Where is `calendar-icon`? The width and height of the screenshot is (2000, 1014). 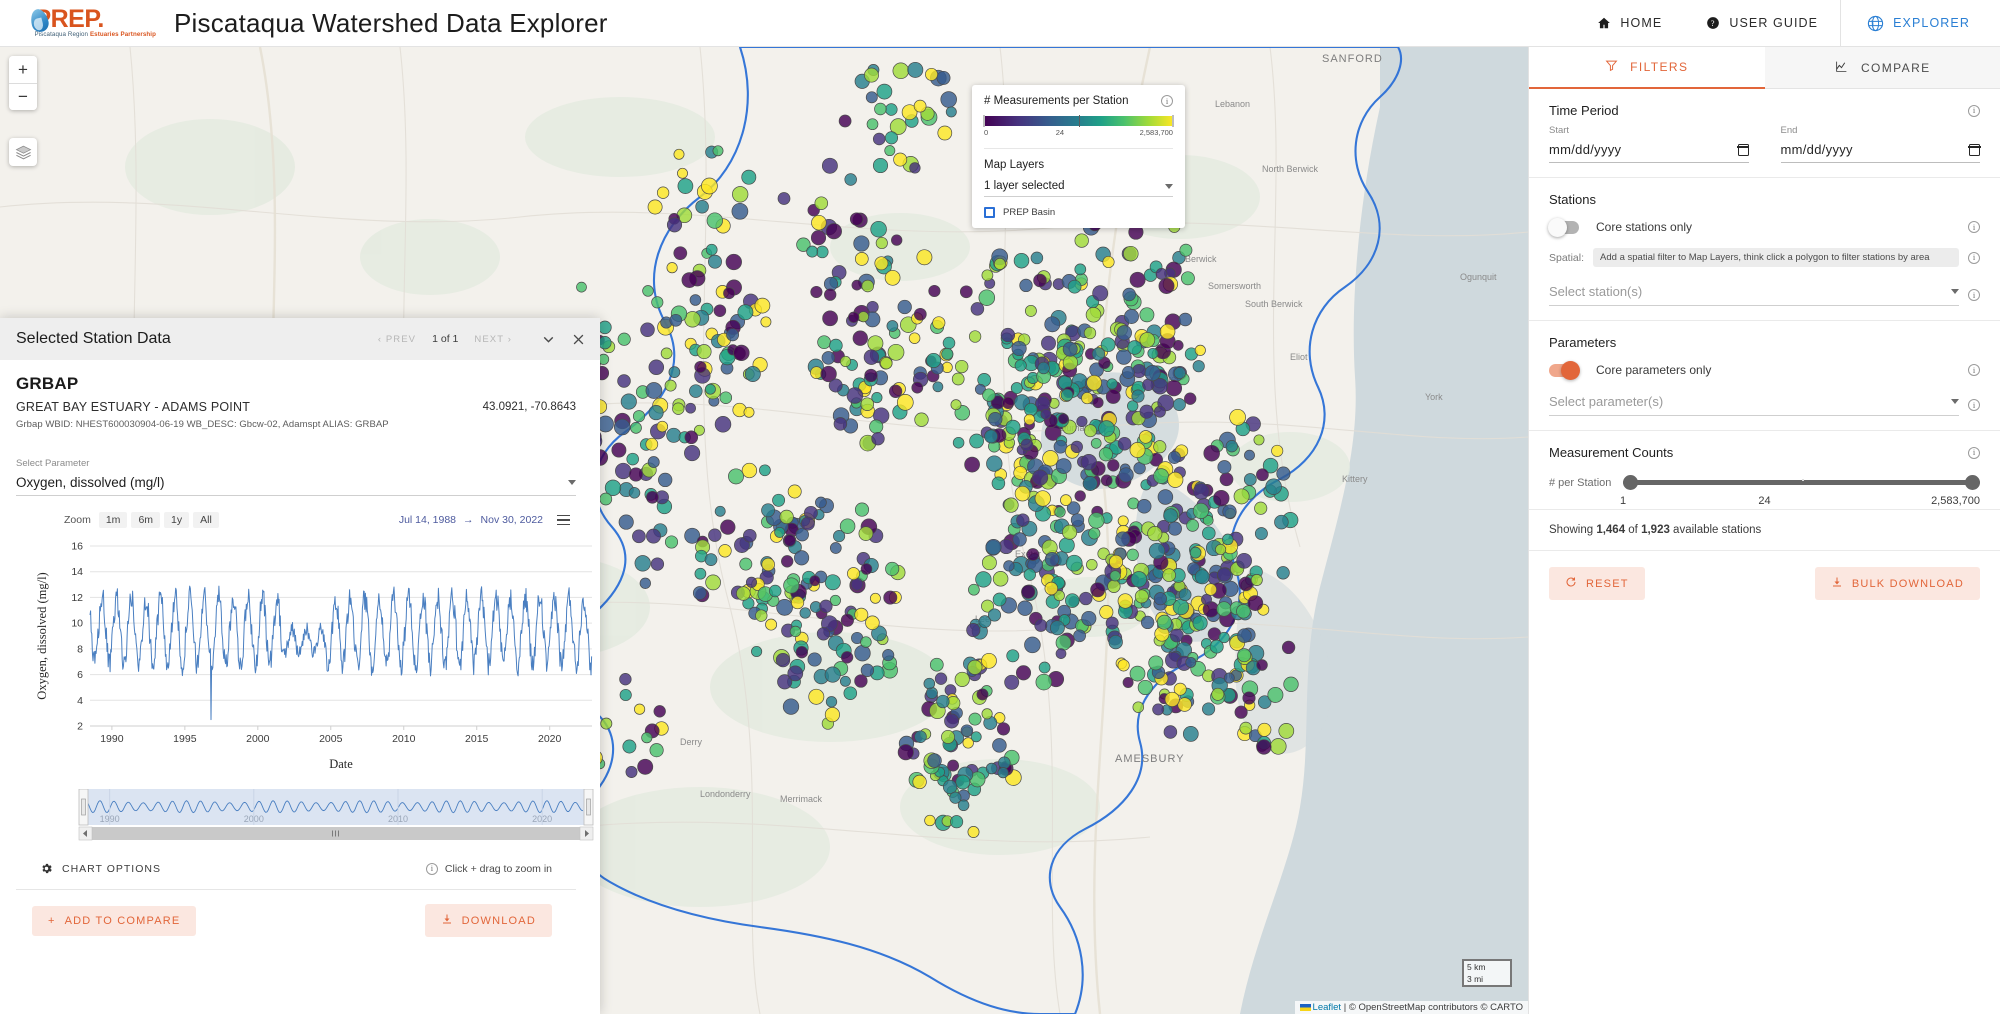
calendar-icon is located at coordinates (1974, 149).